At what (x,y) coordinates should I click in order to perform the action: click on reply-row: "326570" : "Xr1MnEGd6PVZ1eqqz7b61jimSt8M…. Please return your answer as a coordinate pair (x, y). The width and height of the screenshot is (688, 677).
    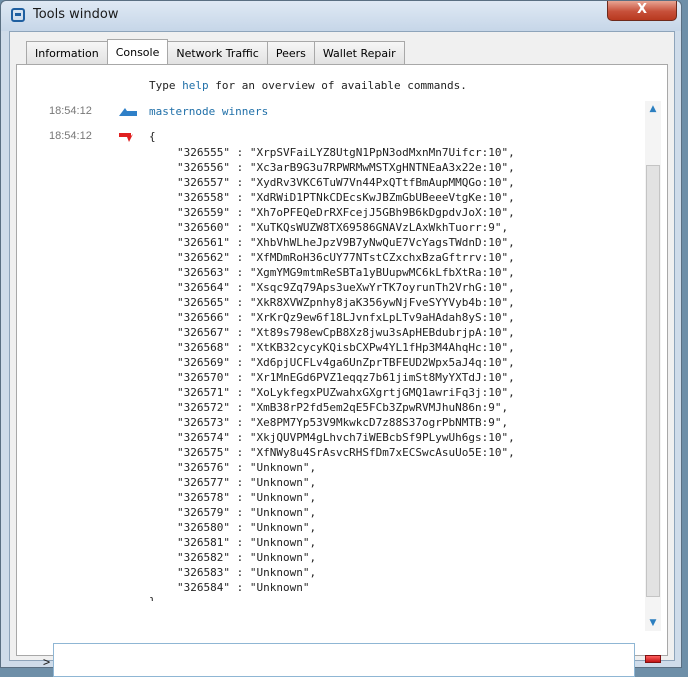
    Looking at the image, I should click on (346, 377).